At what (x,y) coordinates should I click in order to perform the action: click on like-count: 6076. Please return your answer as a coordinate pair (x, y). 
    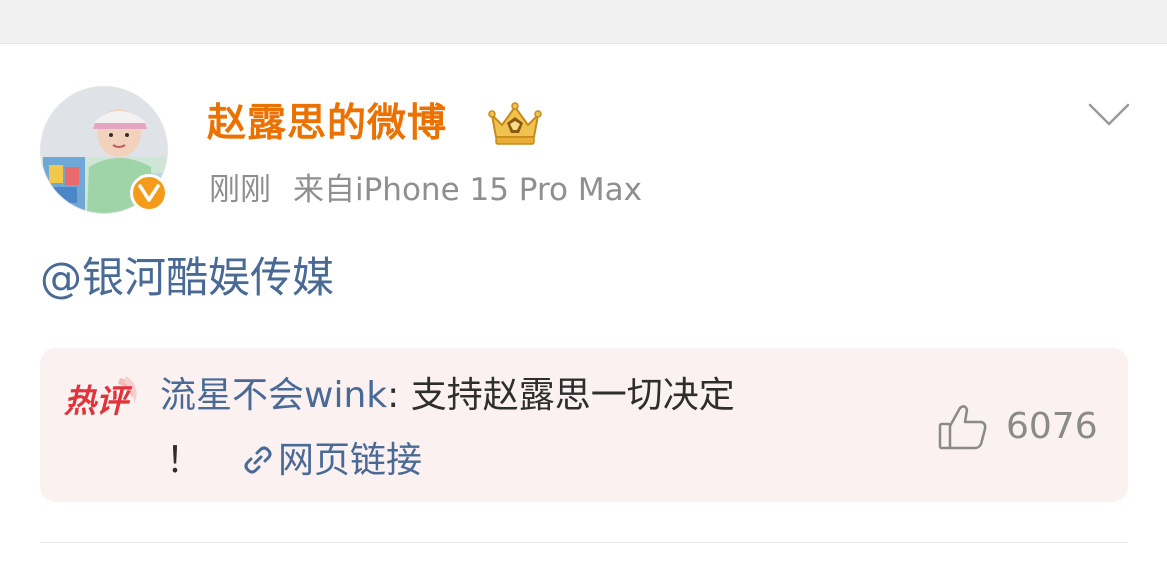
    Looking at the image, I should click on (1052, 426).